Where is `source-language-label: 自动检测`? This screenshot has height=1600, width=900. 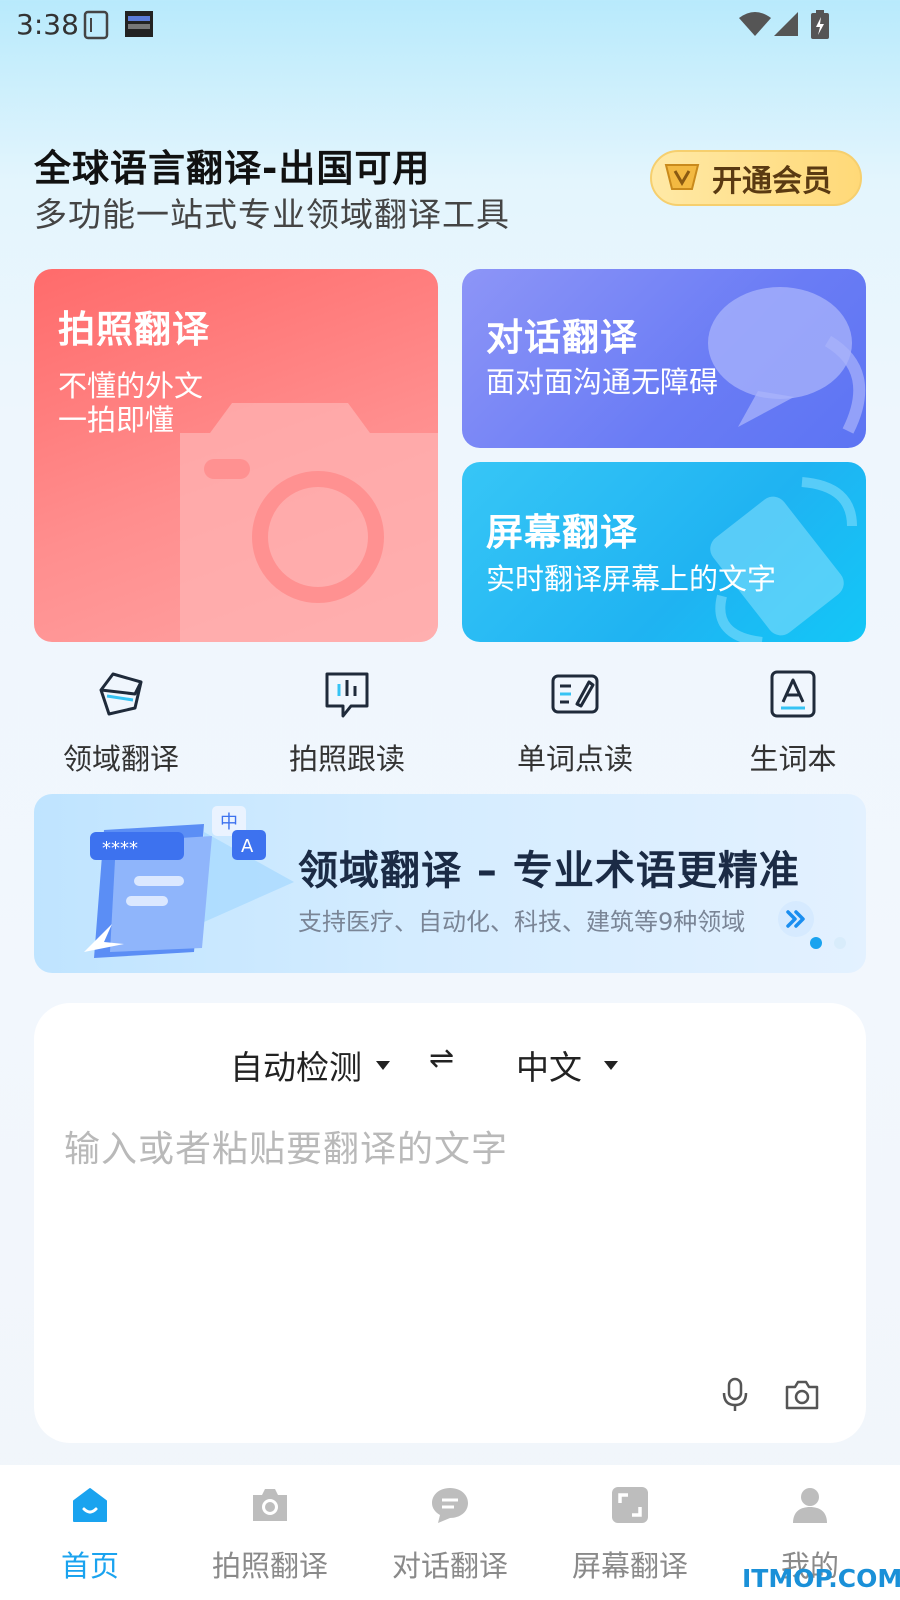 source-language-label: 自动检测 is located at coordinates (296, 1067).